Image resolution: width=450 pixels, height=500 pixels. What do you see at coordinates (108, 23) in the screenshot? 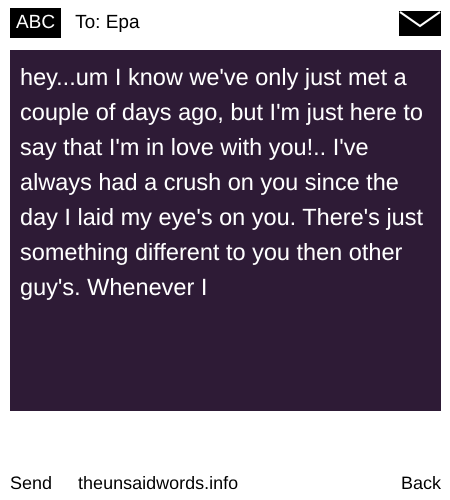
I see `recipient-label: To: Epa` at bounding box center [108, 23].